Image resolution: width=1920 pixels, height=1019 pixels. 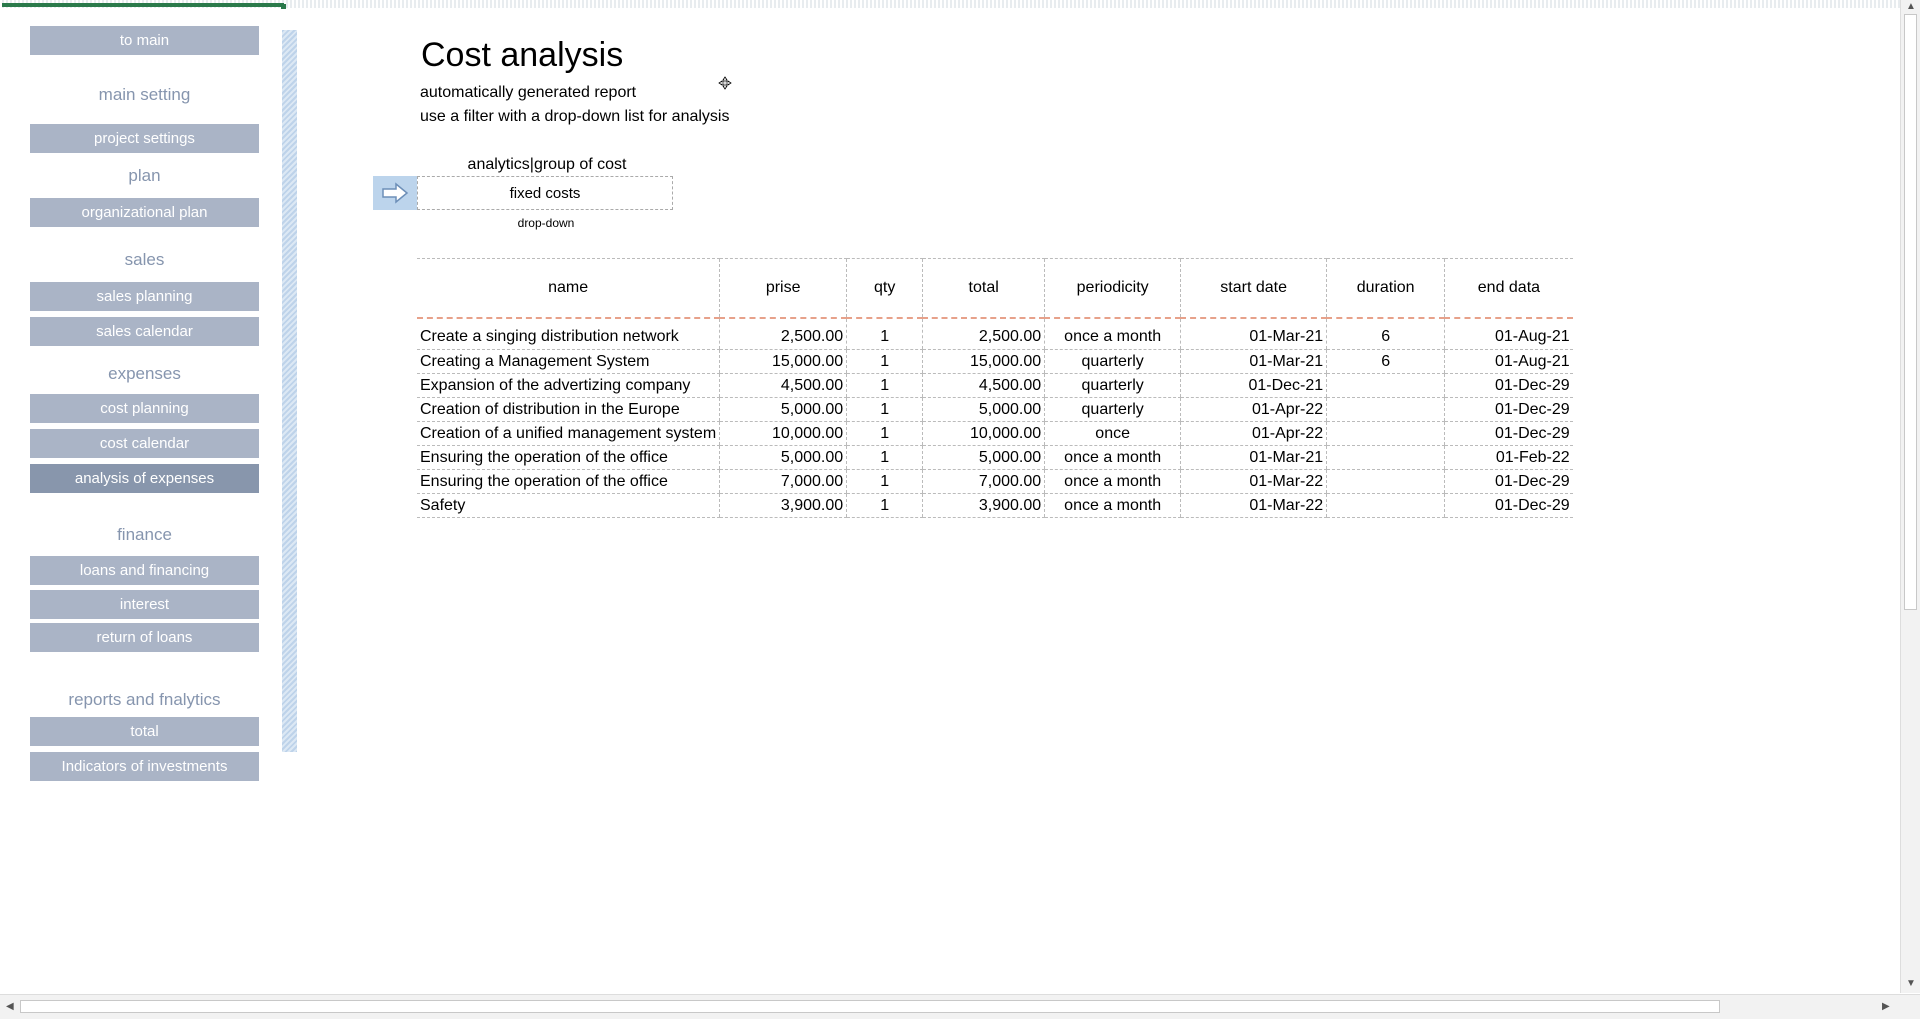 What do you see at coordinates (783, 361) in the screenshot?
I see `price-cell: 15,000.00` at bounding box center [783, 361].